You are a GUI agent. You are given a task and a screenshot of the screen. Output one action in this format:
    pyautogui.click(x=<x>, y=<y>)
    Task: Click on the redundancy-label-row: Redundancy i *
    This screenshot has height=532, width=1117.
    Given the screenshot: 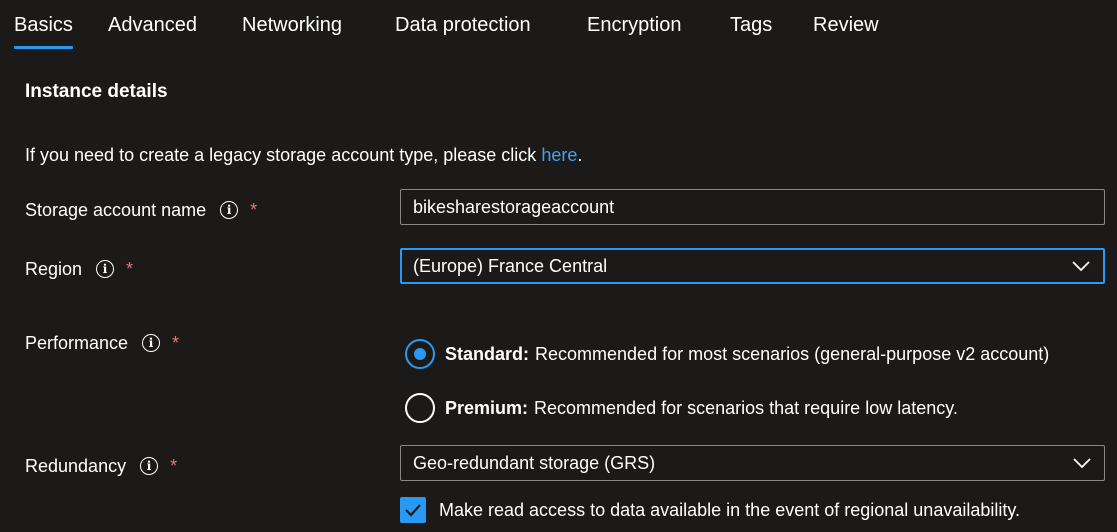 What is the action you would take?
    pyautogui.click(x=101, y=466)
    